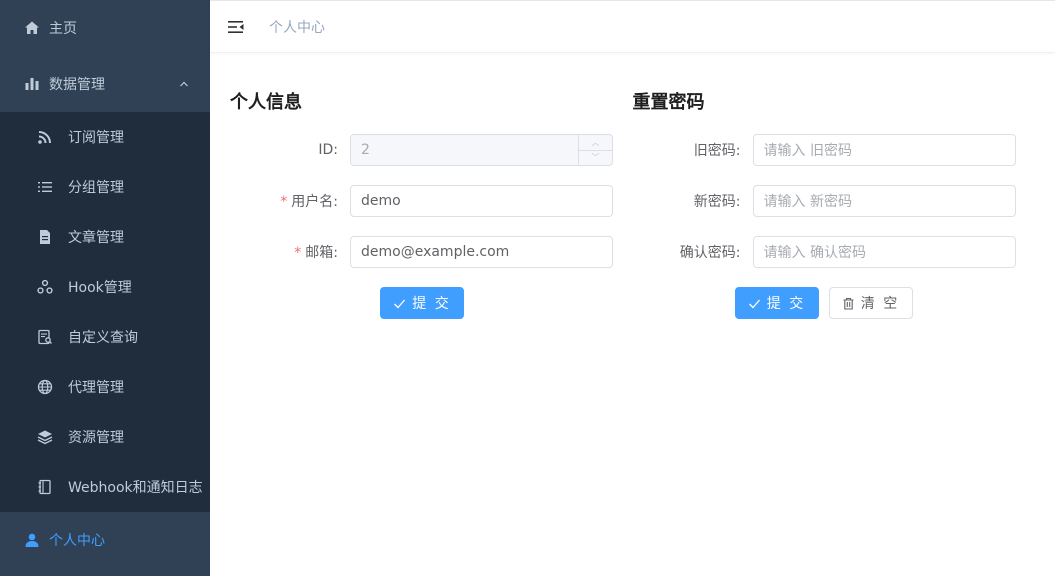  What do you see at coordinates (45, 187) in the screenshot?
I see `list-icon` at bounding box center [45, 187].